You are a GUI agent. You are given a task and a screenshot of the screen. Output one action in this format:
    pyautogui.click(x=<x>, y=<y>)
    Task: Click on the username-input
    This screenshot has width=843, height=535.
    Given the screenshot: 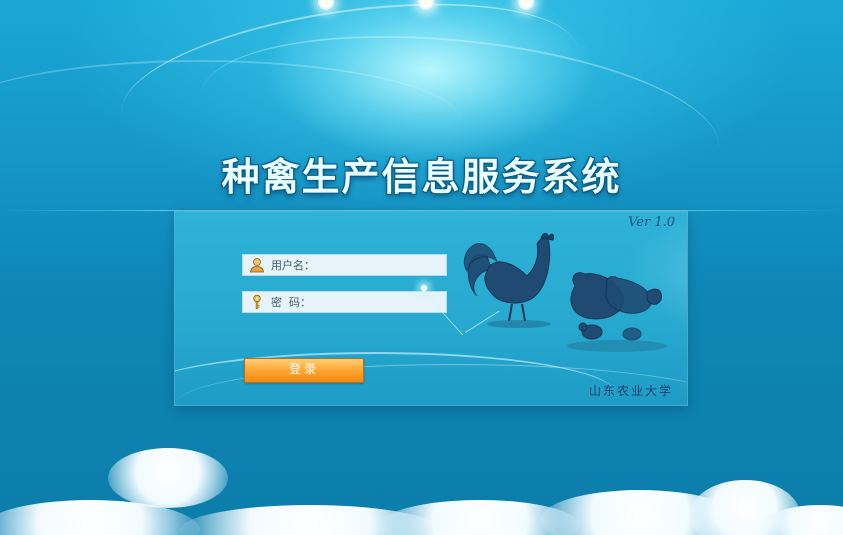 What is the action you would take?
    pyautogui.click(x=380, y=265)
    